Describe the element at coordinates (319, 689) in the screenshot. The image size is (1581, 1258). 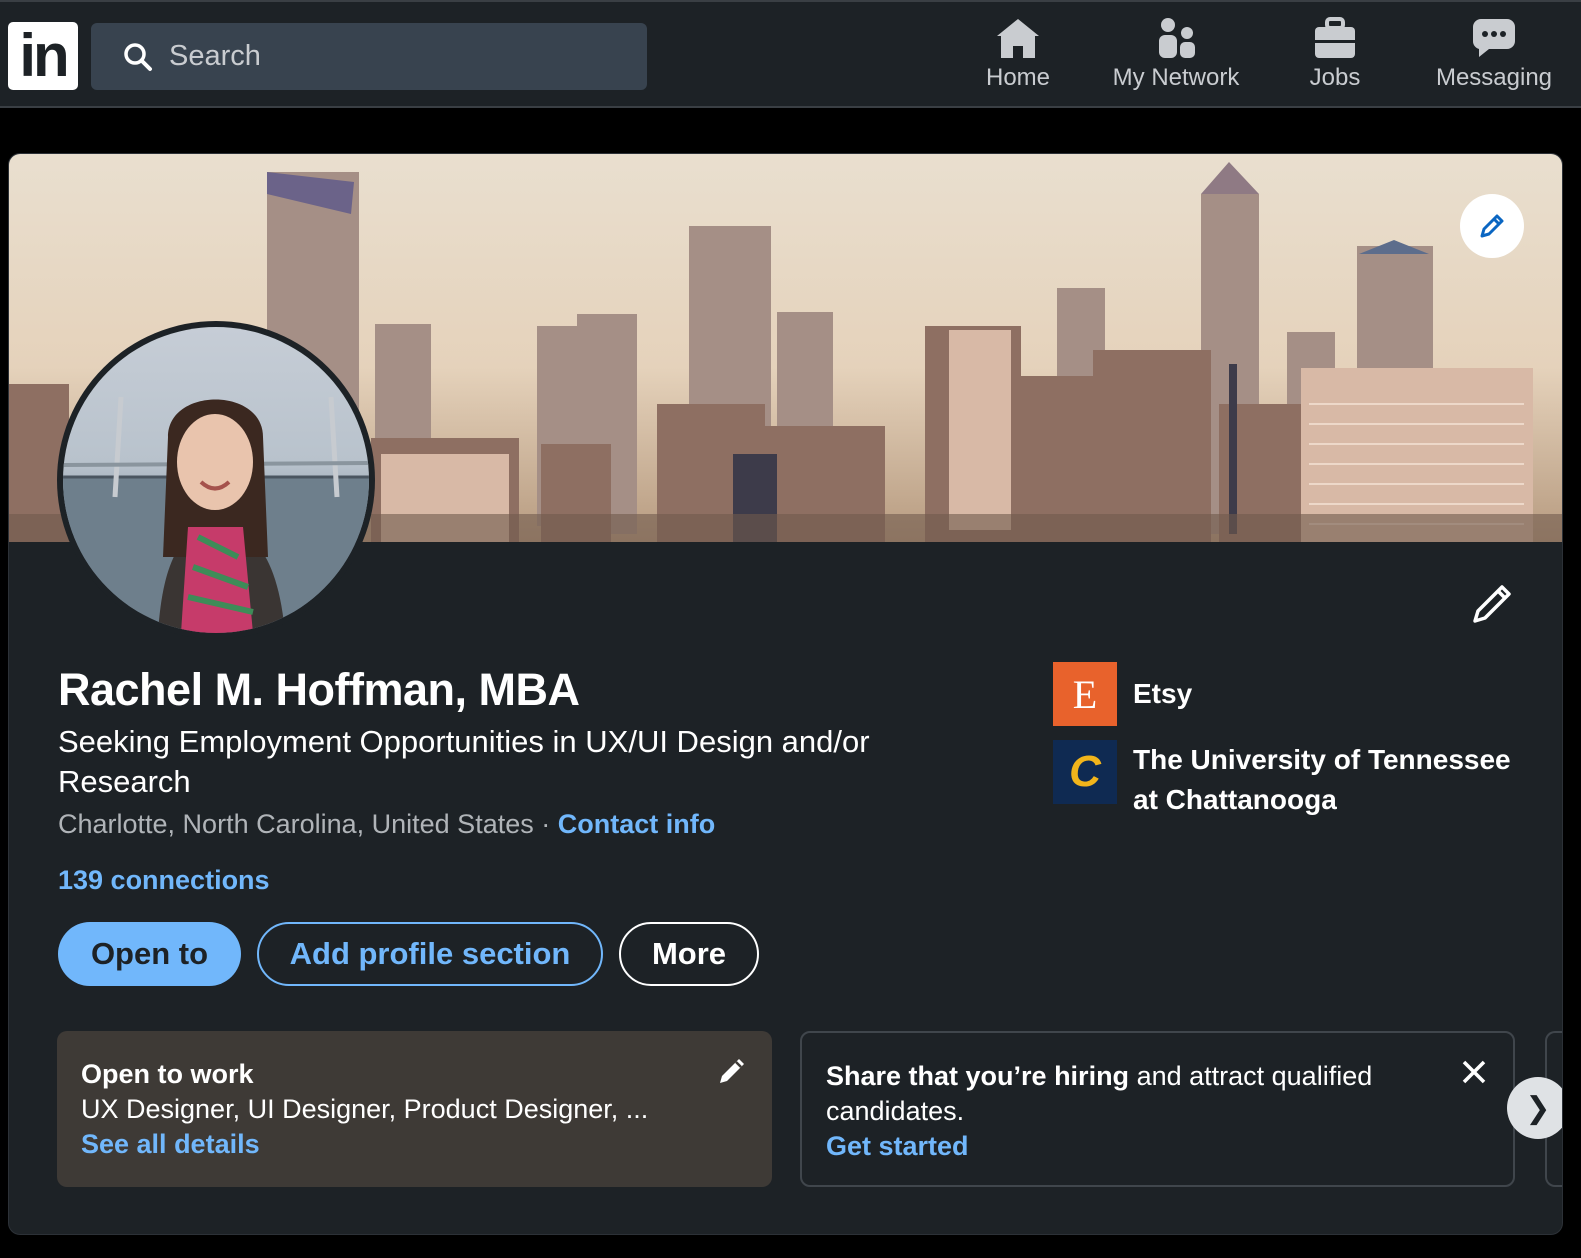
I see `profile-name: Rachel M. Hoffman, MBA` at that location.